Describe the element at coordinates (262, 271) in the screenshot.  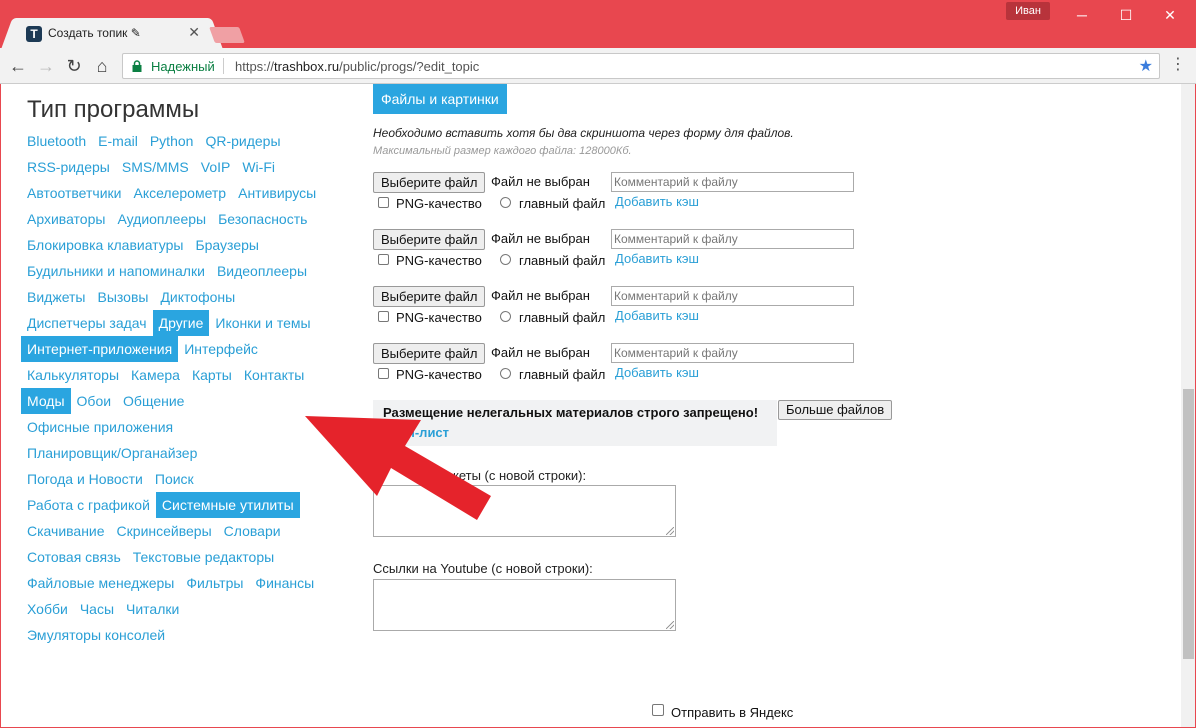
I see `category-tag: Видеоплееры` at that location.